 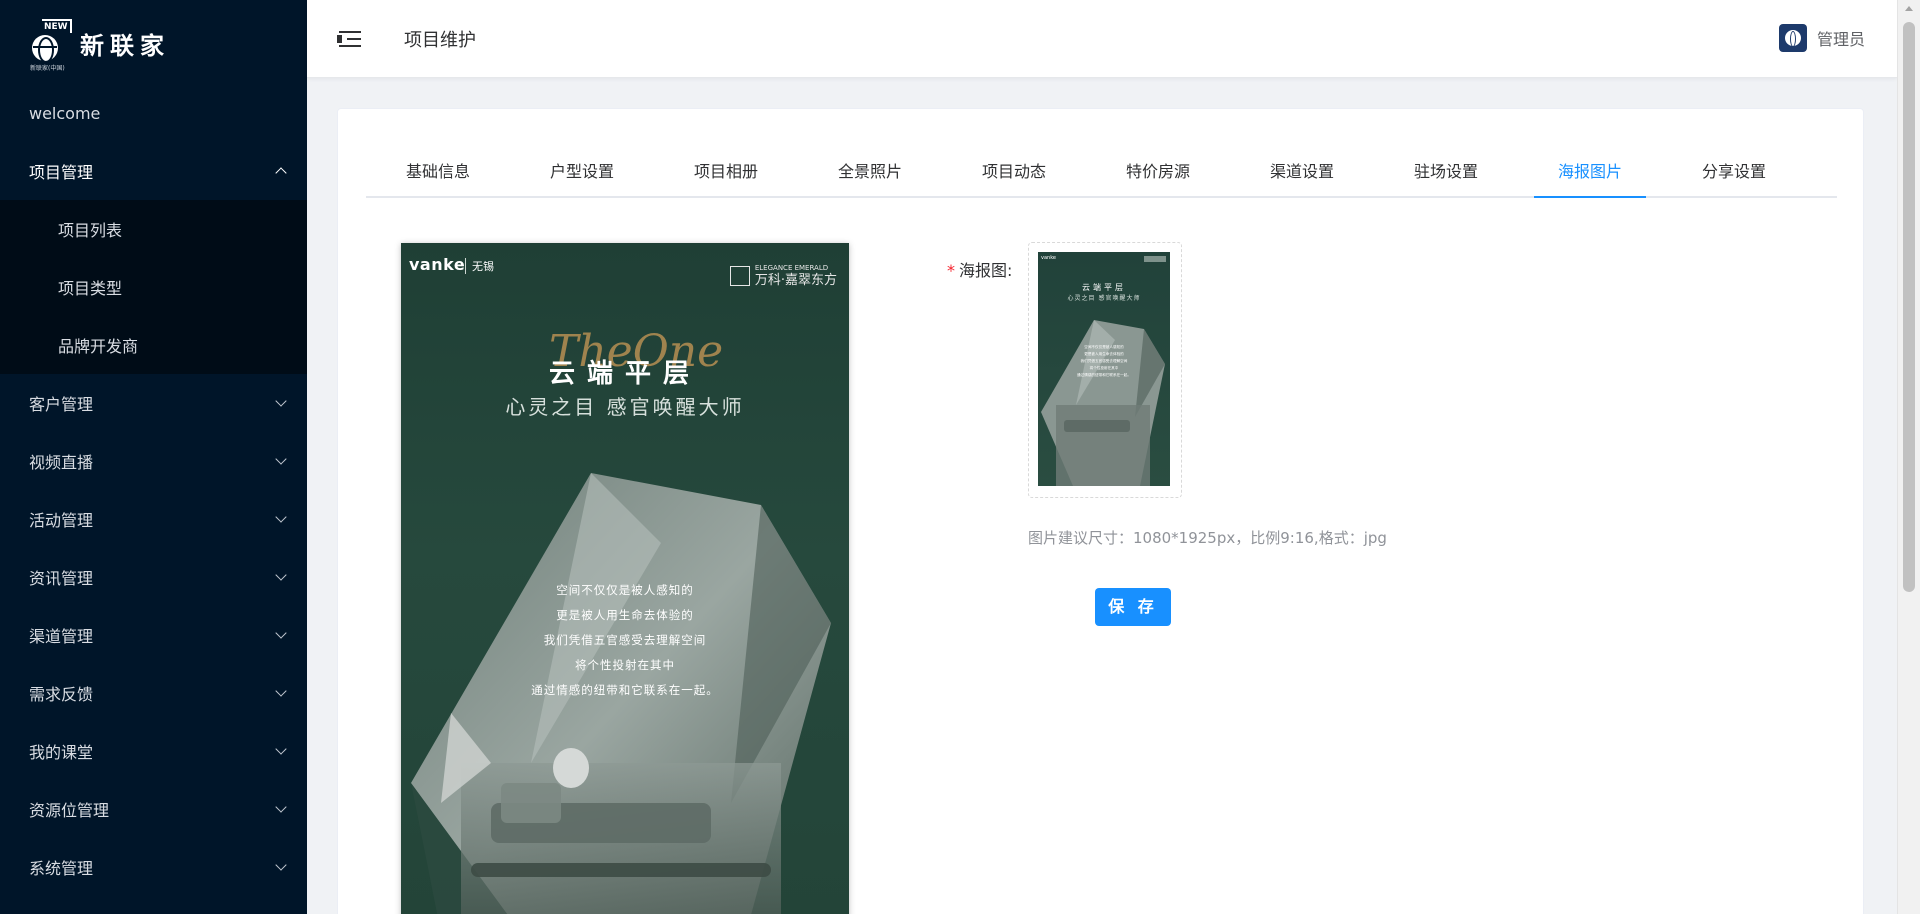 What do you see at coordinates (1104, 287) in the screenshot?
I see `thumbnail-headline: 云端平层` at bounding box center [1104, 287].